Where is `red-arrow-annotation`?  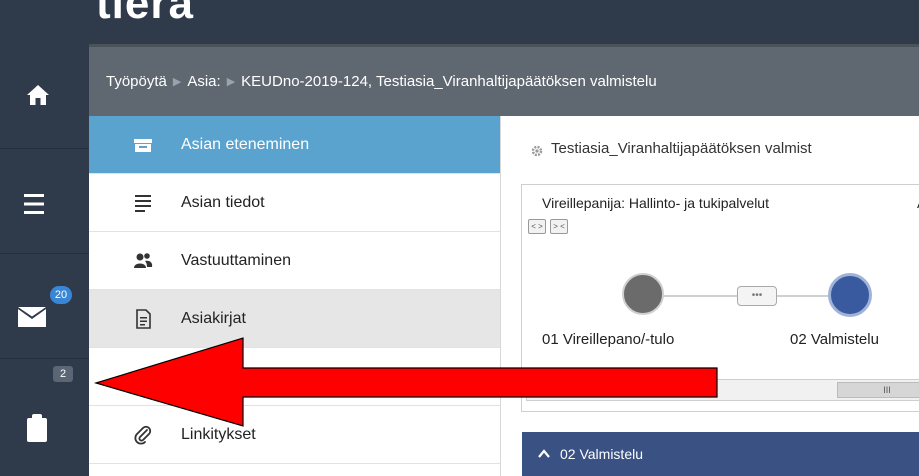 red-arrow-annotation is located at coordinates (405, 382).